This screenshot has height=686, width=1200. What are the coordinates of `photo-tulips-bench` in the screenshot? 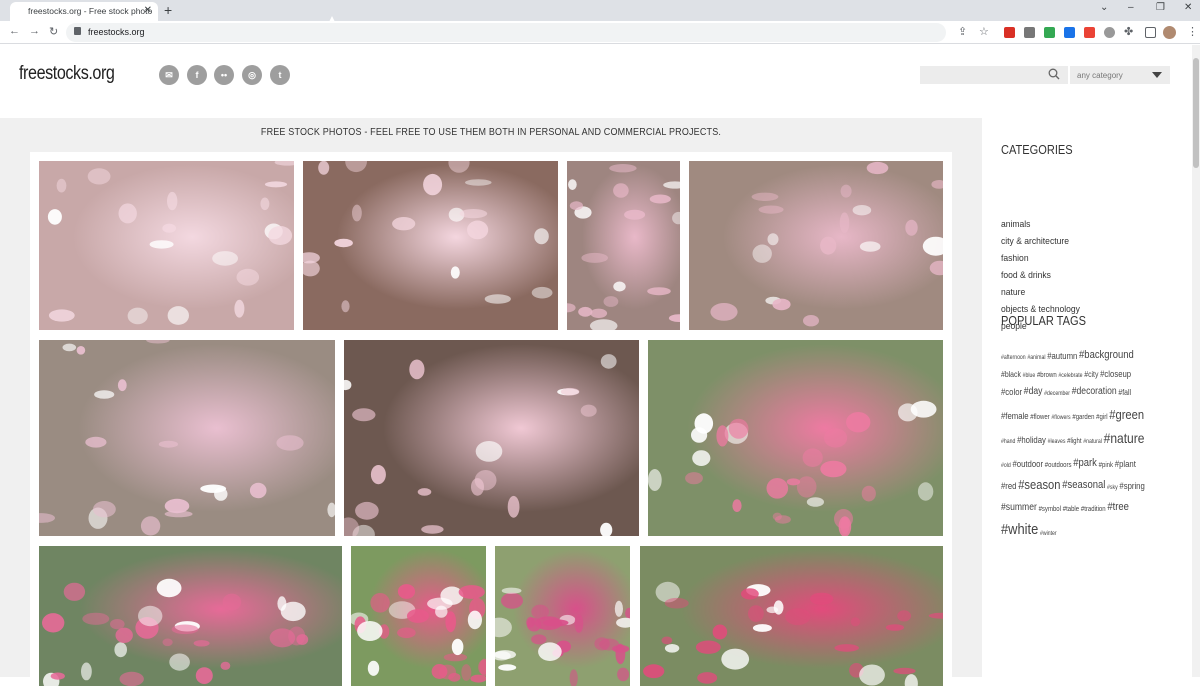 It's located at (791, 616).